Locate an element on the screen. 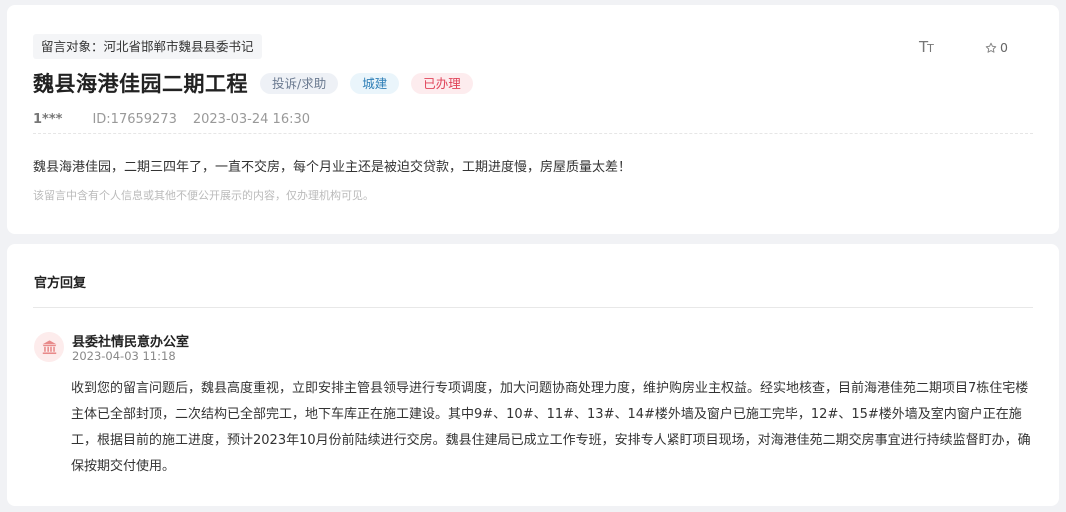 Image resolution: width=1066 pixels, height=512 pixels. privacy-note: 该留言中含有个人信息或其他不便公开展示的内容，仅办理机构可见。 is located at coordinates (203, 195).